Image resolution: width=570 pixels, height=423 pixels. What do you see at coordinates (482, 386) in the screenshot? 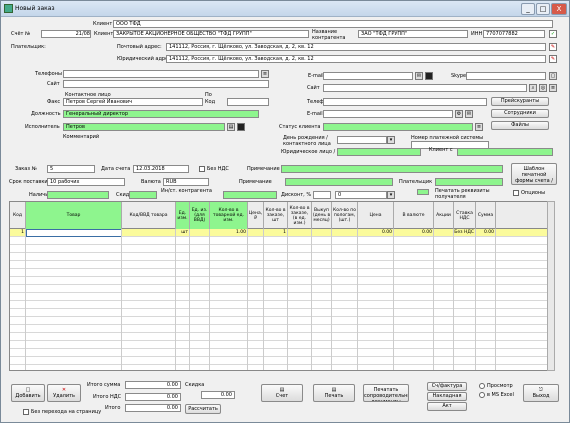
I see `preview-radio` at bounding box center [482, 386].